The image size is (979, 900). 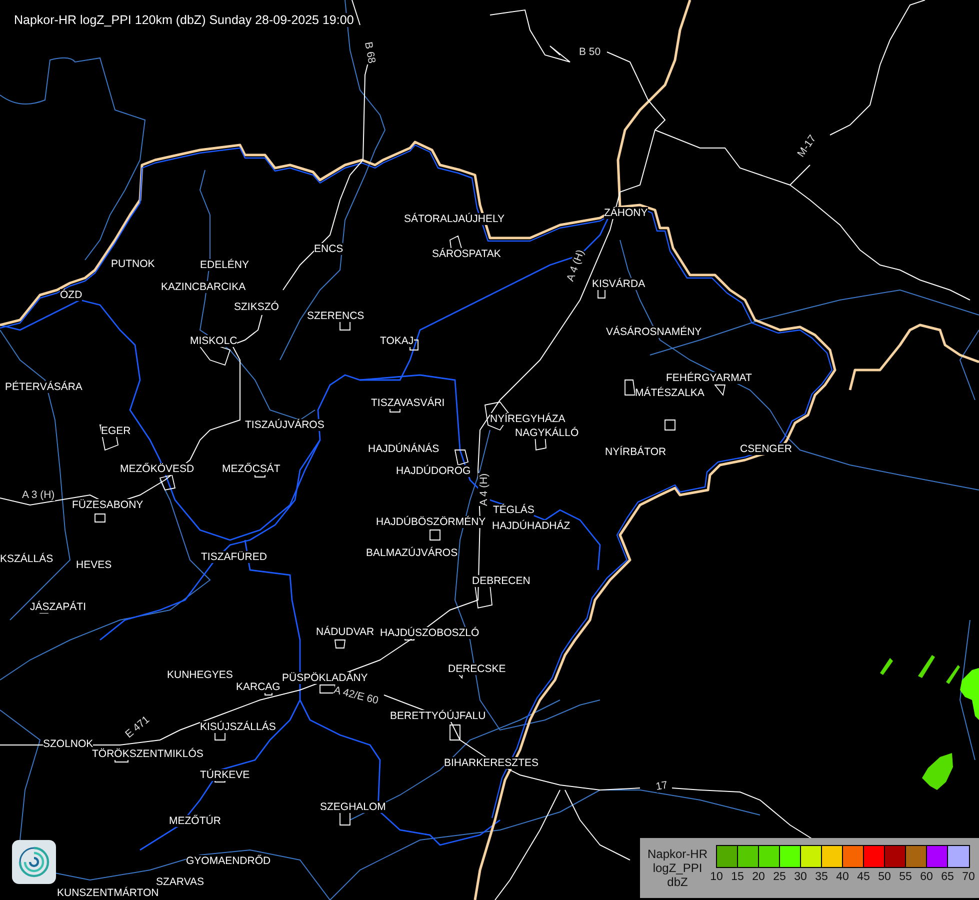 What do you see at coordinates (68, 744) in the screenshot?
I see `city-label: SZOLNOK` at bounding box center [68, 744].